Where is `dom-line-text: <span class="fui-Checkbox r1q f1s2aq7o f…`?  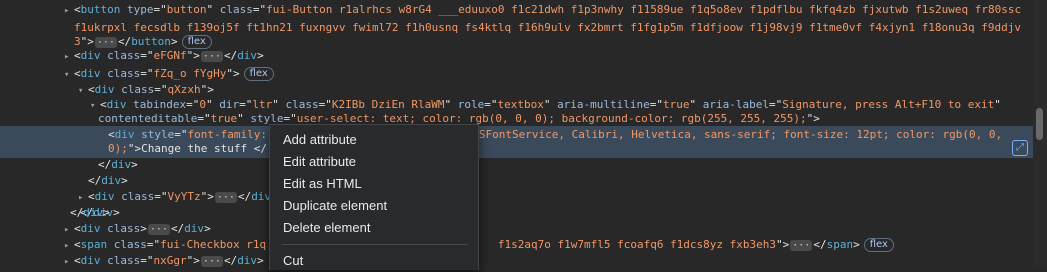 dom-line-text: <span class="fui-Checkbox r1q f1s2aq7o f… is located at coordinates (484, 245).